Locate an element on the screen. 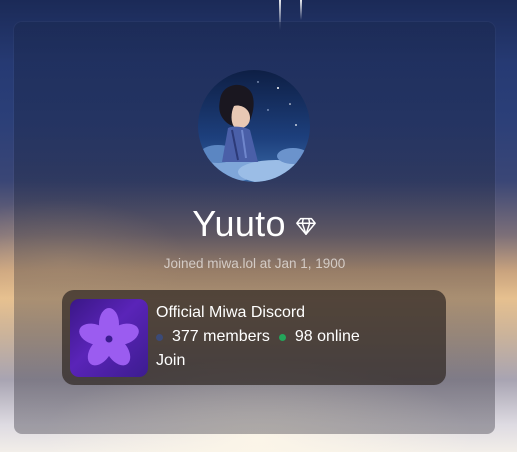 This screenshot has height=452, width=517. online-dot-icon is located at coordinates (282, 337).